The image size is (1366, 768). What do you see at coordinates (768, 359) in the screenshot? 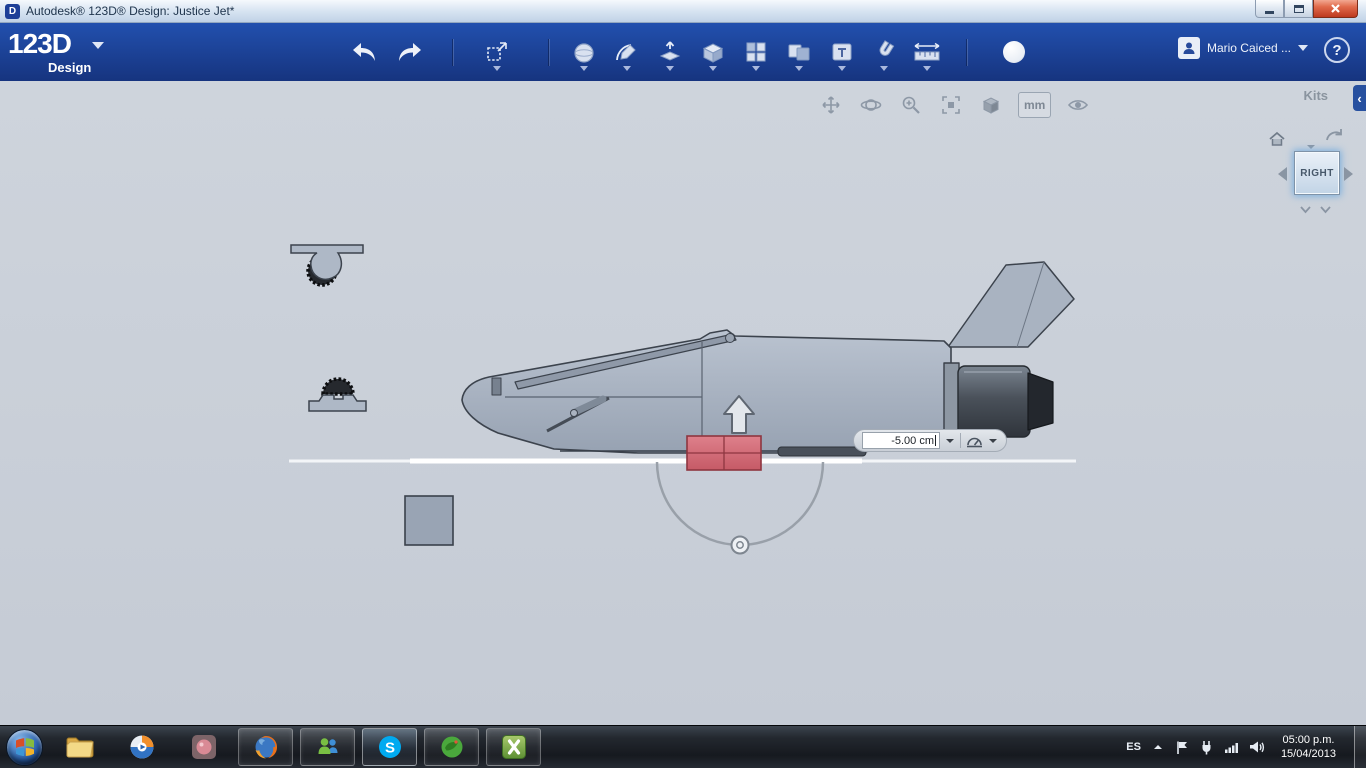
I see `jet-model` at bounding box center [768, 359].